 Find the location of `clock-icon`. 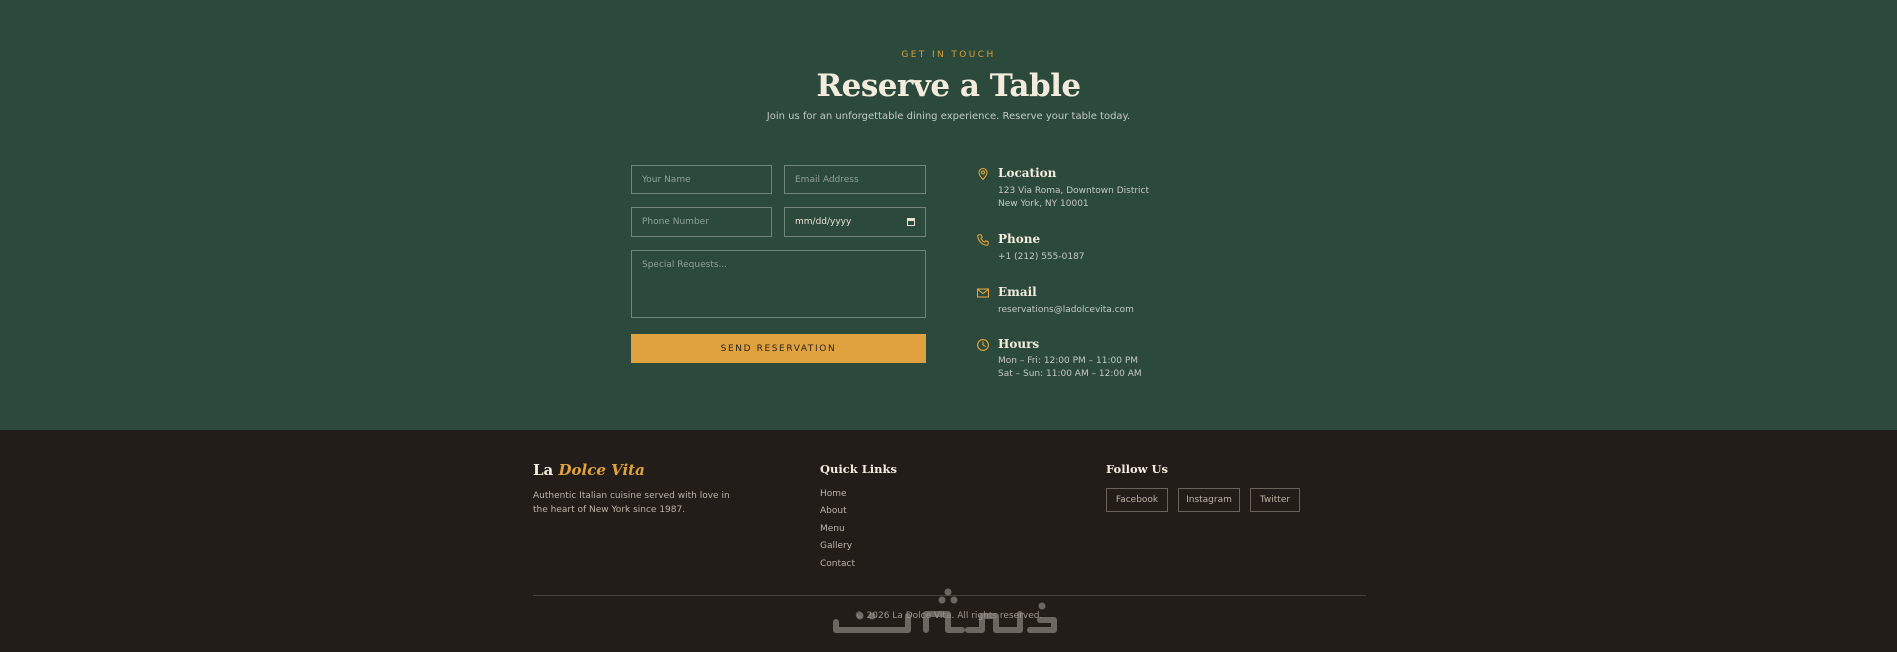

clock-icon is located at coordinates (983, 345).